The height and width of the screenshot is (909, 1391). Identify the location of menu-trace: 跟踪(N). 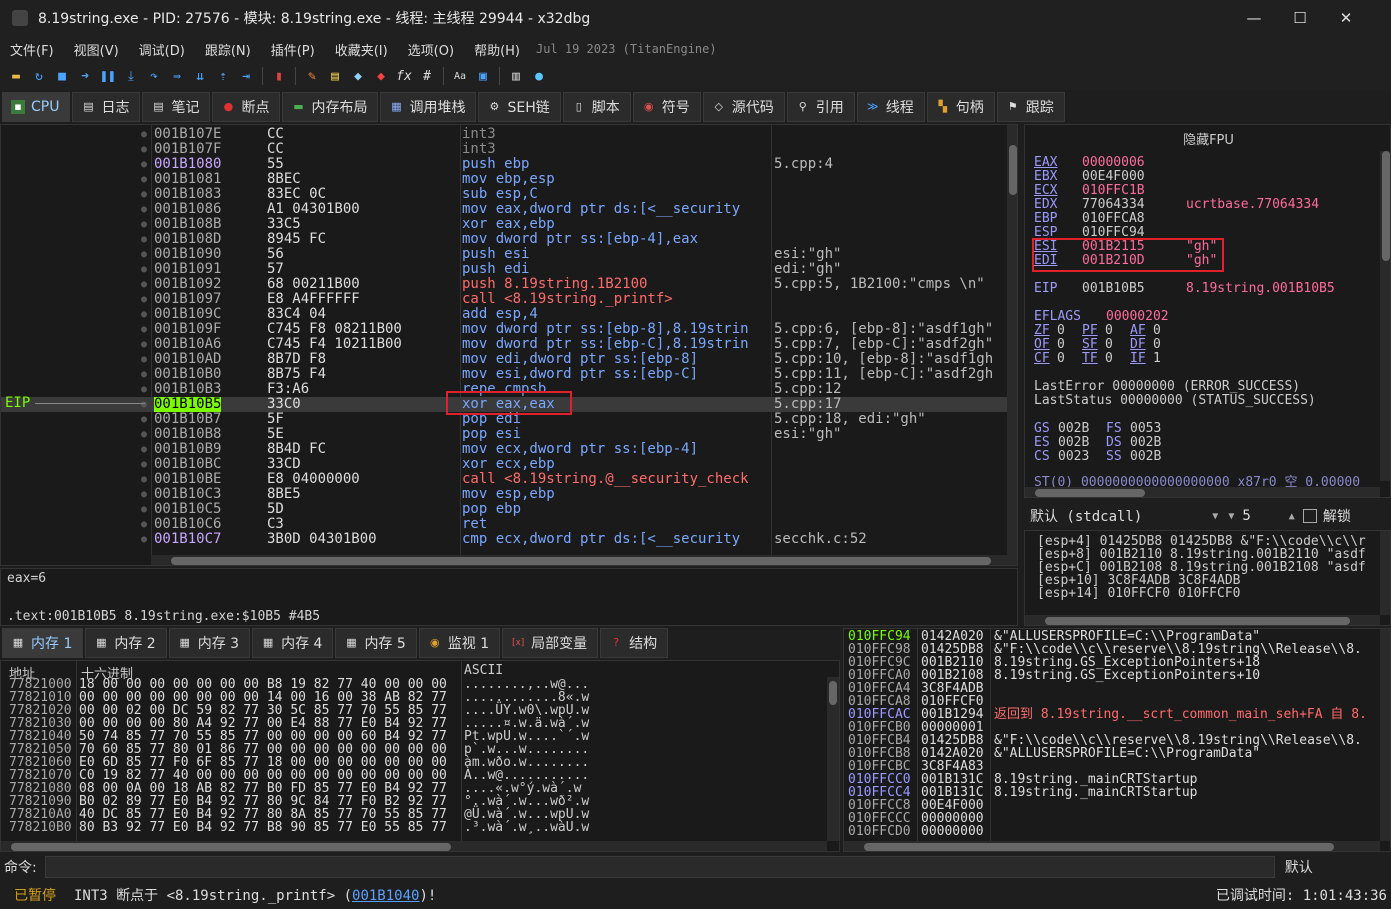
(228, 49).